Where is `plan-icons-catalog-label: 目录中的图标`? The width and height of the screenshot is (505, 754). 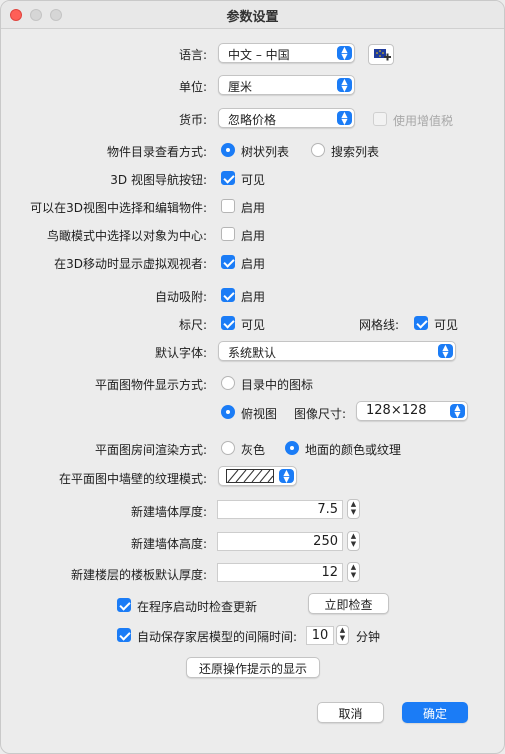
plan-icons-catalog-label: 目录中的图标 is located at coordinates (277, 385).